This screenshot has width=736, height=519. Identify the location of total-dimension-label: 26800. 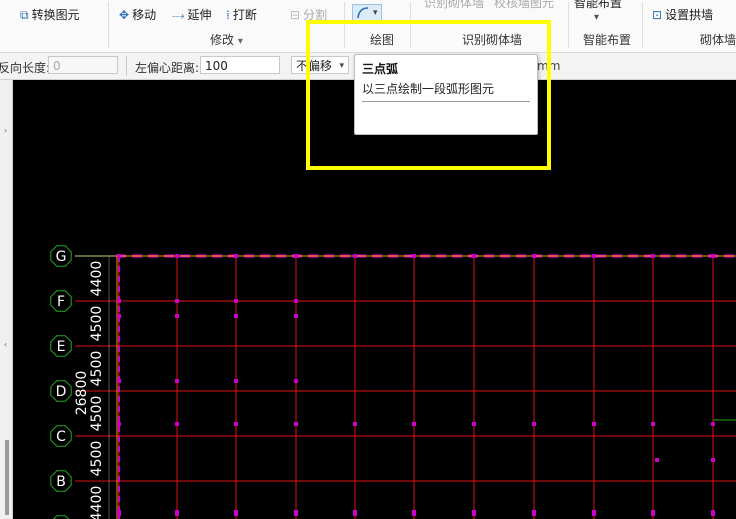
(82, 393).